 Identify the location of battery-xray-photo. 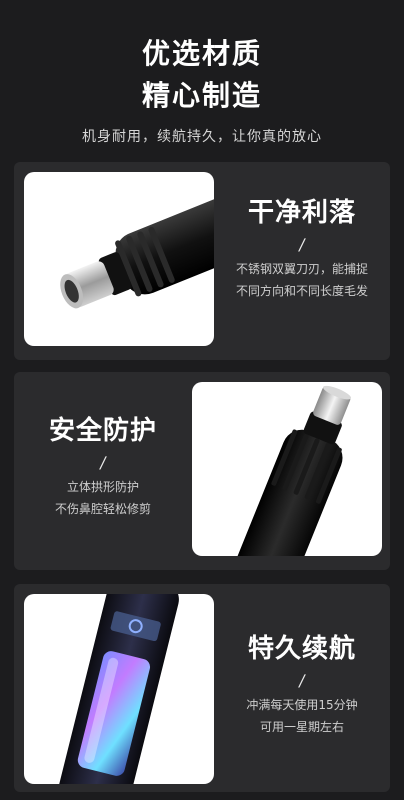
(119, 689).